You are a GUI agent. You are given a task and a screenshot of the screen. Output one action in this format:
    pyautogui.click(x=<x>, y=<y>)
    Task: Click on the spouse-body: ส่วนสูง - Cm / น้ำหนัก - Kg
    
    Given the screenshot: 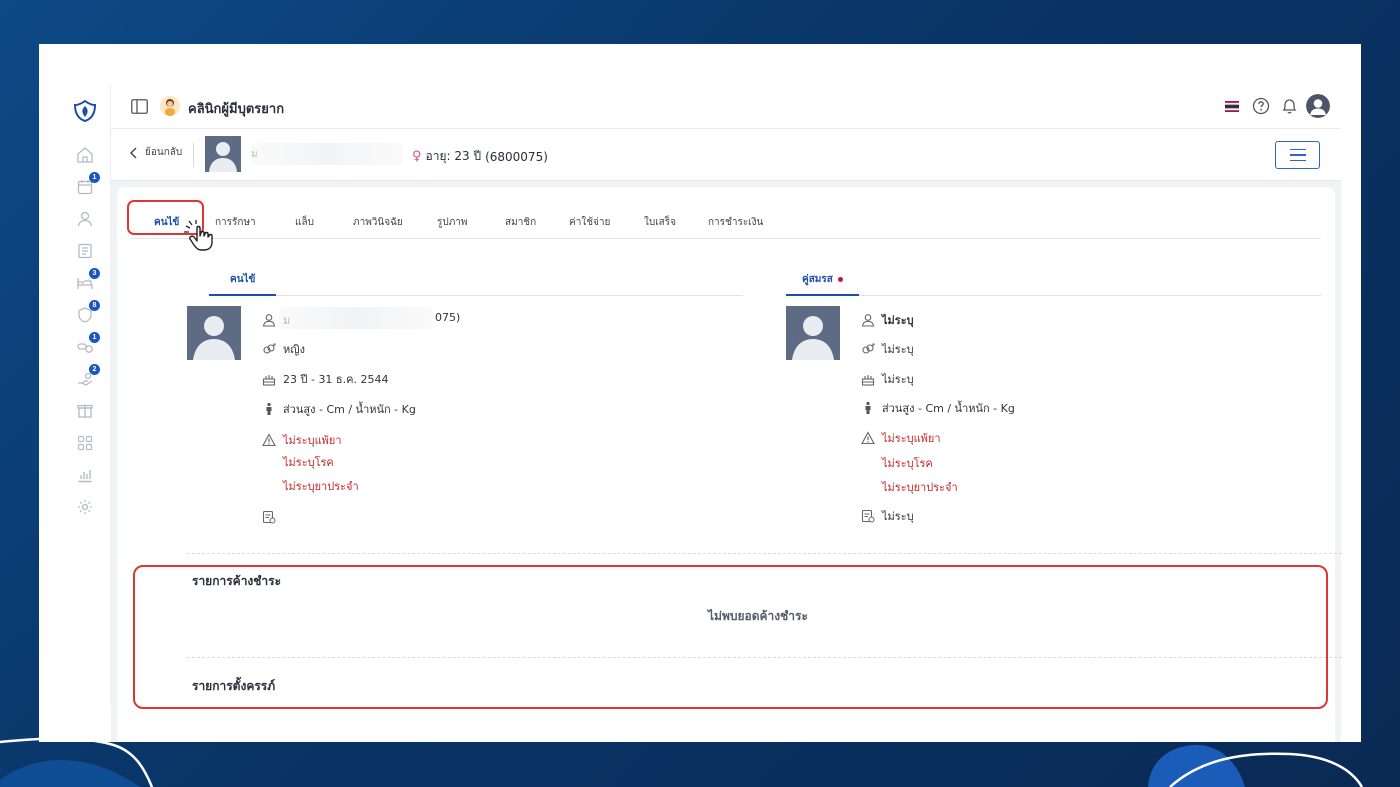 What is the action you would take?
    pyautogui.click(x=948, y=408)
    